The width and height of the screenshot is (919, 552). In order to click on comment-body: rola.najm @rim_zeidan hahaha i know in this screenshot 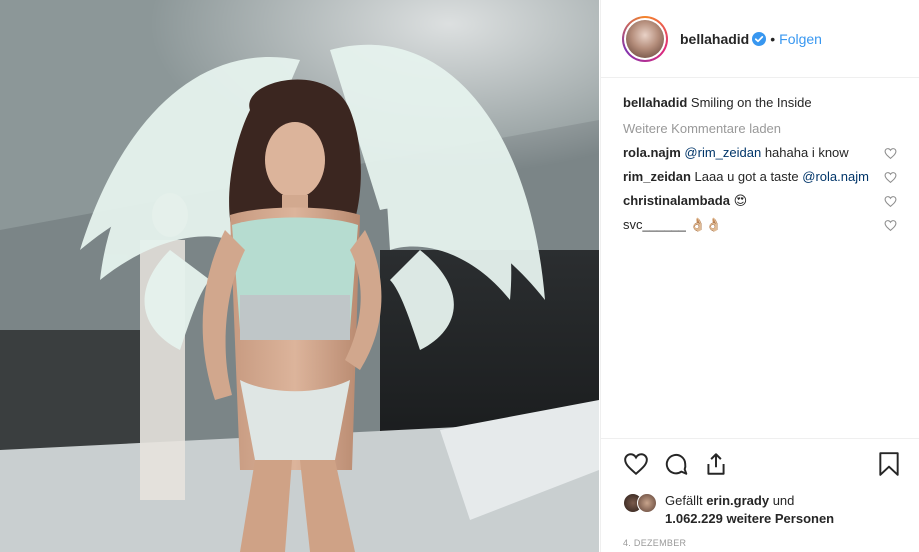, I will do `click(736, 153)`.